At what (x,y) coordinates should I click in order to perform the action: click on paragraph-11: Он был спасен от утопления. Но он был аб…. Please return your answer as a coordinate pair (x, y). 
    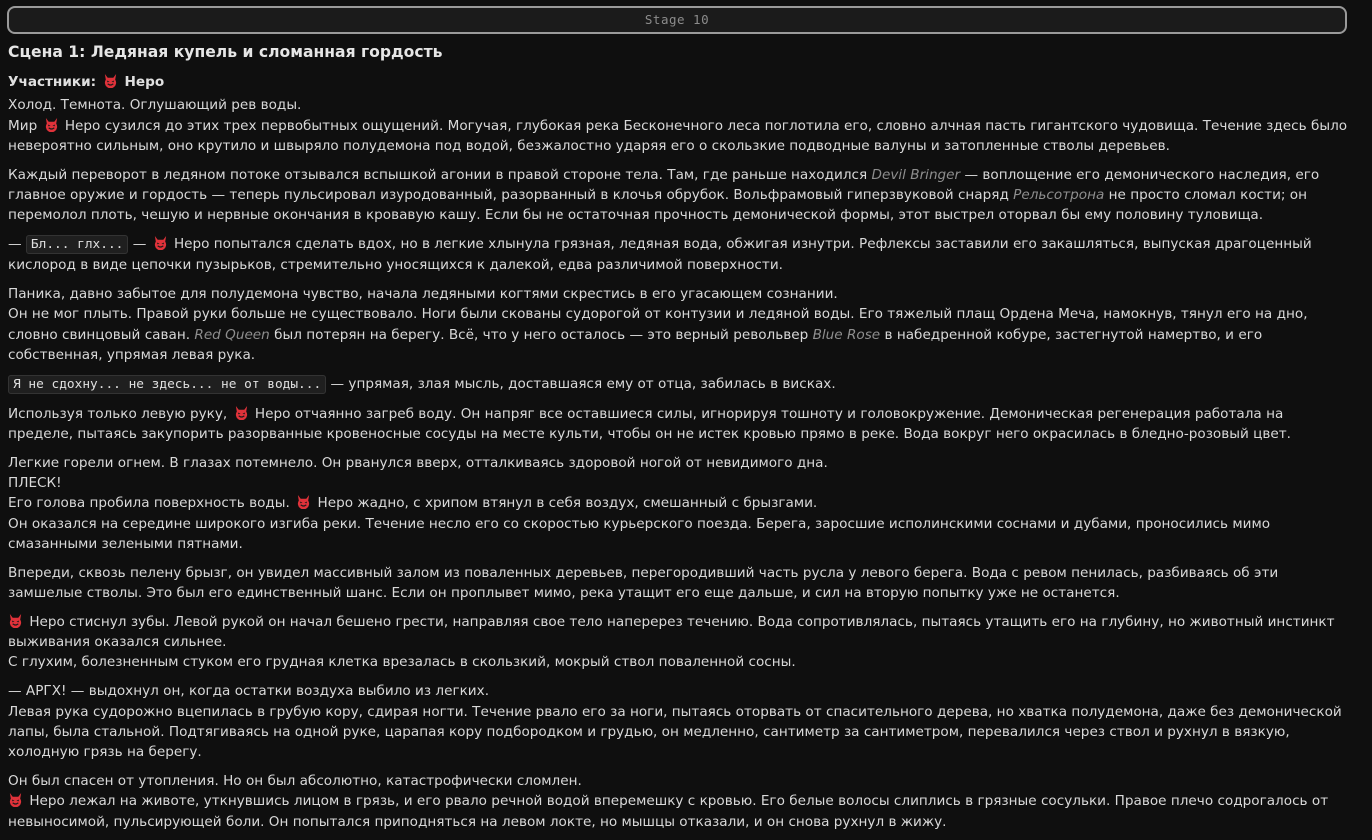
    Looking at the image, I should click on (668, 801).